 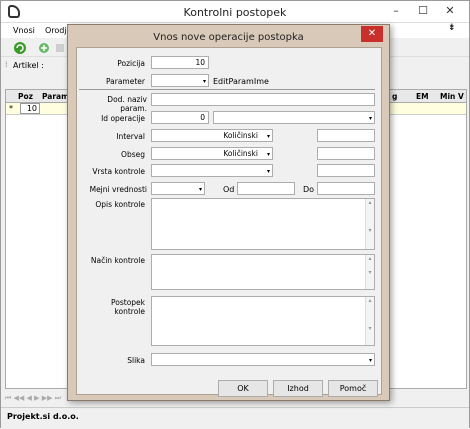 What do you see at coordinates (240, 135) in the screenshot?
I see `interval-unit: Količinski` at bounding box center [240, 135].